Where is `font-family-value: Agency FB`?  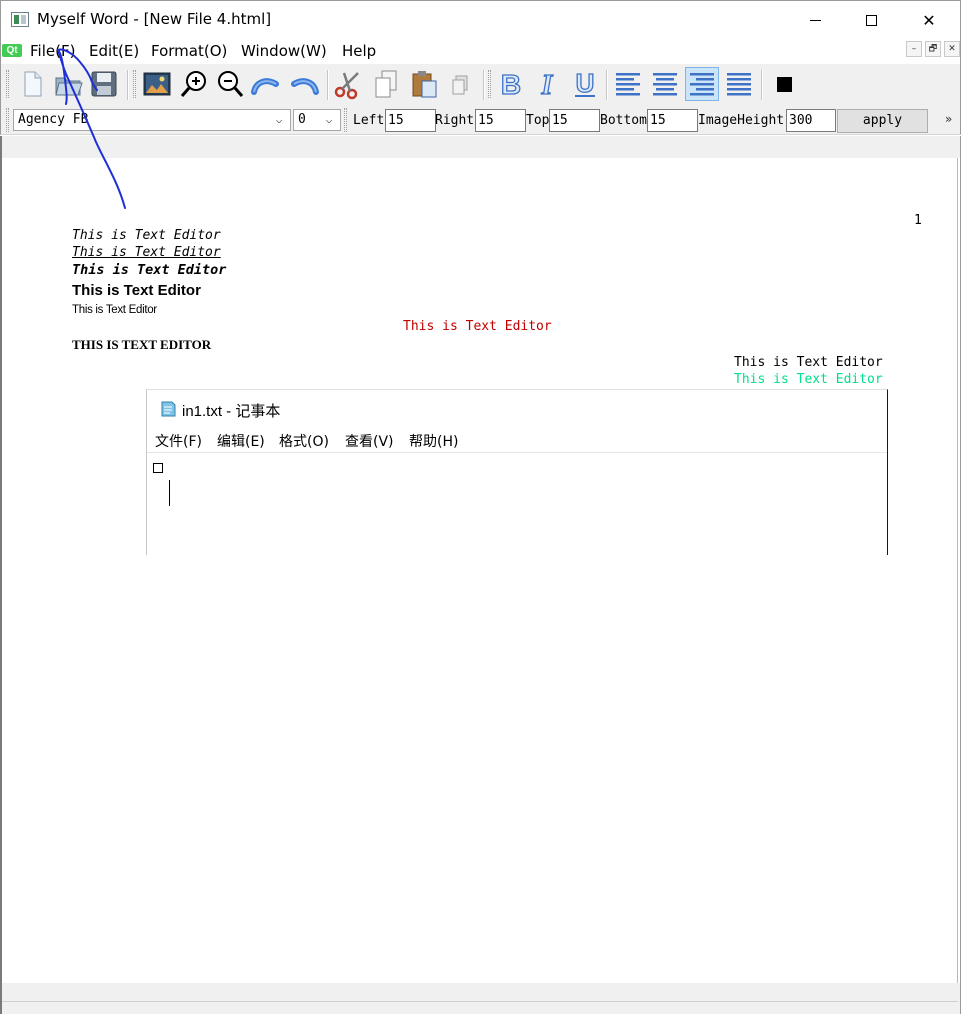 font-family-value: Agency FB is located at coordinates (53, 119).